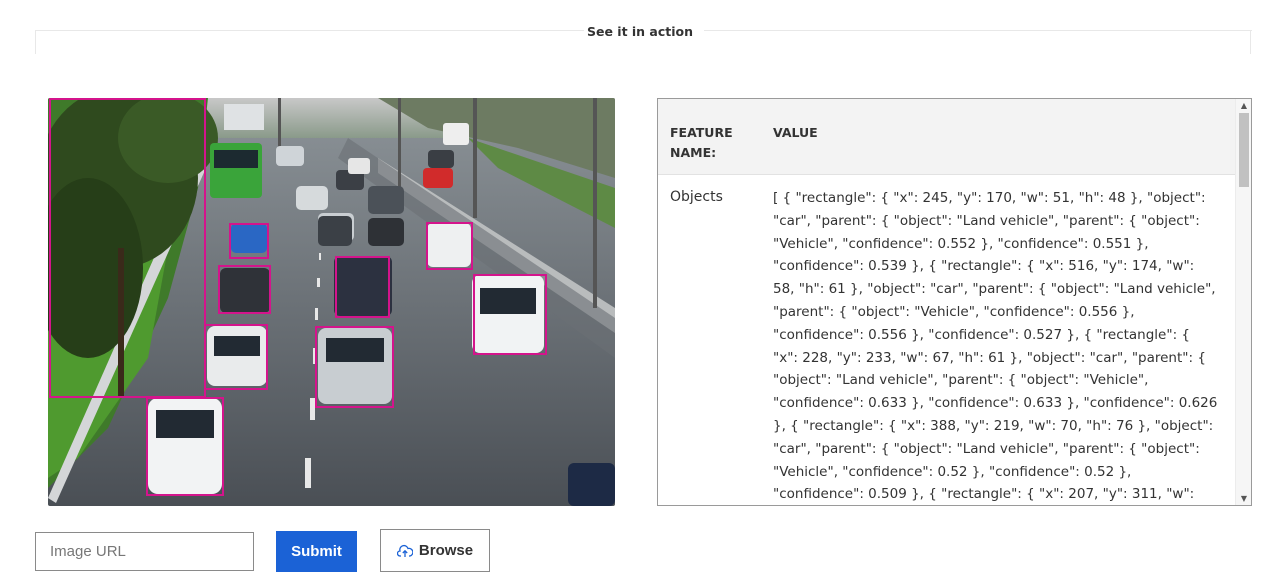 The width and height of the screenshot is (1280, 583). Describe the element at coordinates (1243, 498) in the screenshot. I see `scroll-down-icon: ▼` at that location.